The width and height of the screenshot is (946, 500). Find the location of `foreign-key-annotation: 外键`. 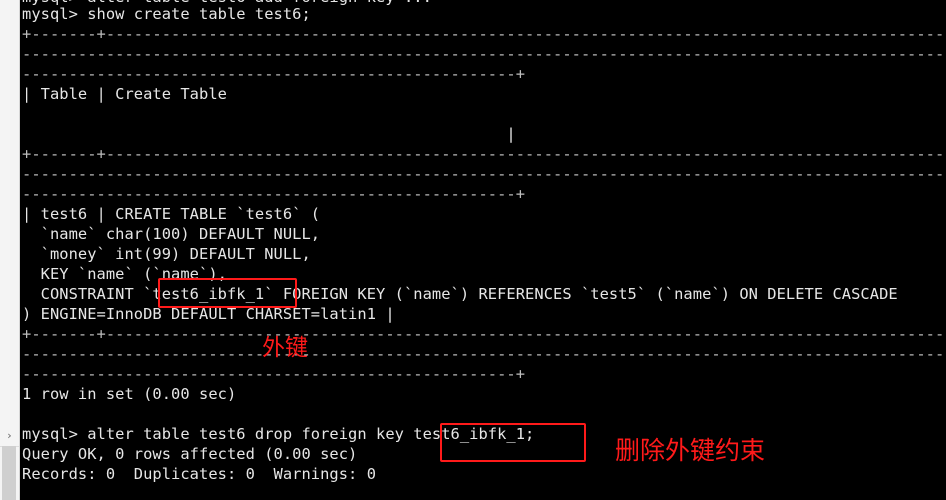

foreign-key-annotation: 外键 is located at coordinates (285, 348).